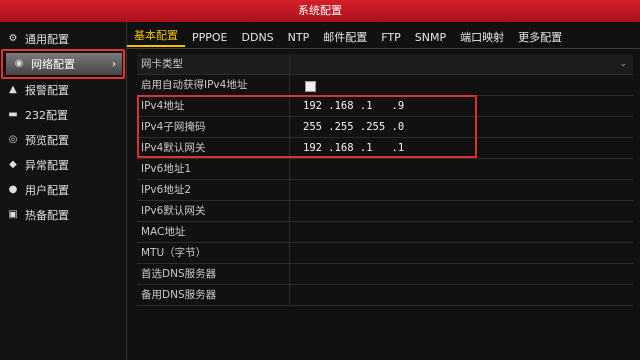  Describe the element at coordinates (430, 38) in the screenshot. I see `tab-snmp: SNMP` at that location.